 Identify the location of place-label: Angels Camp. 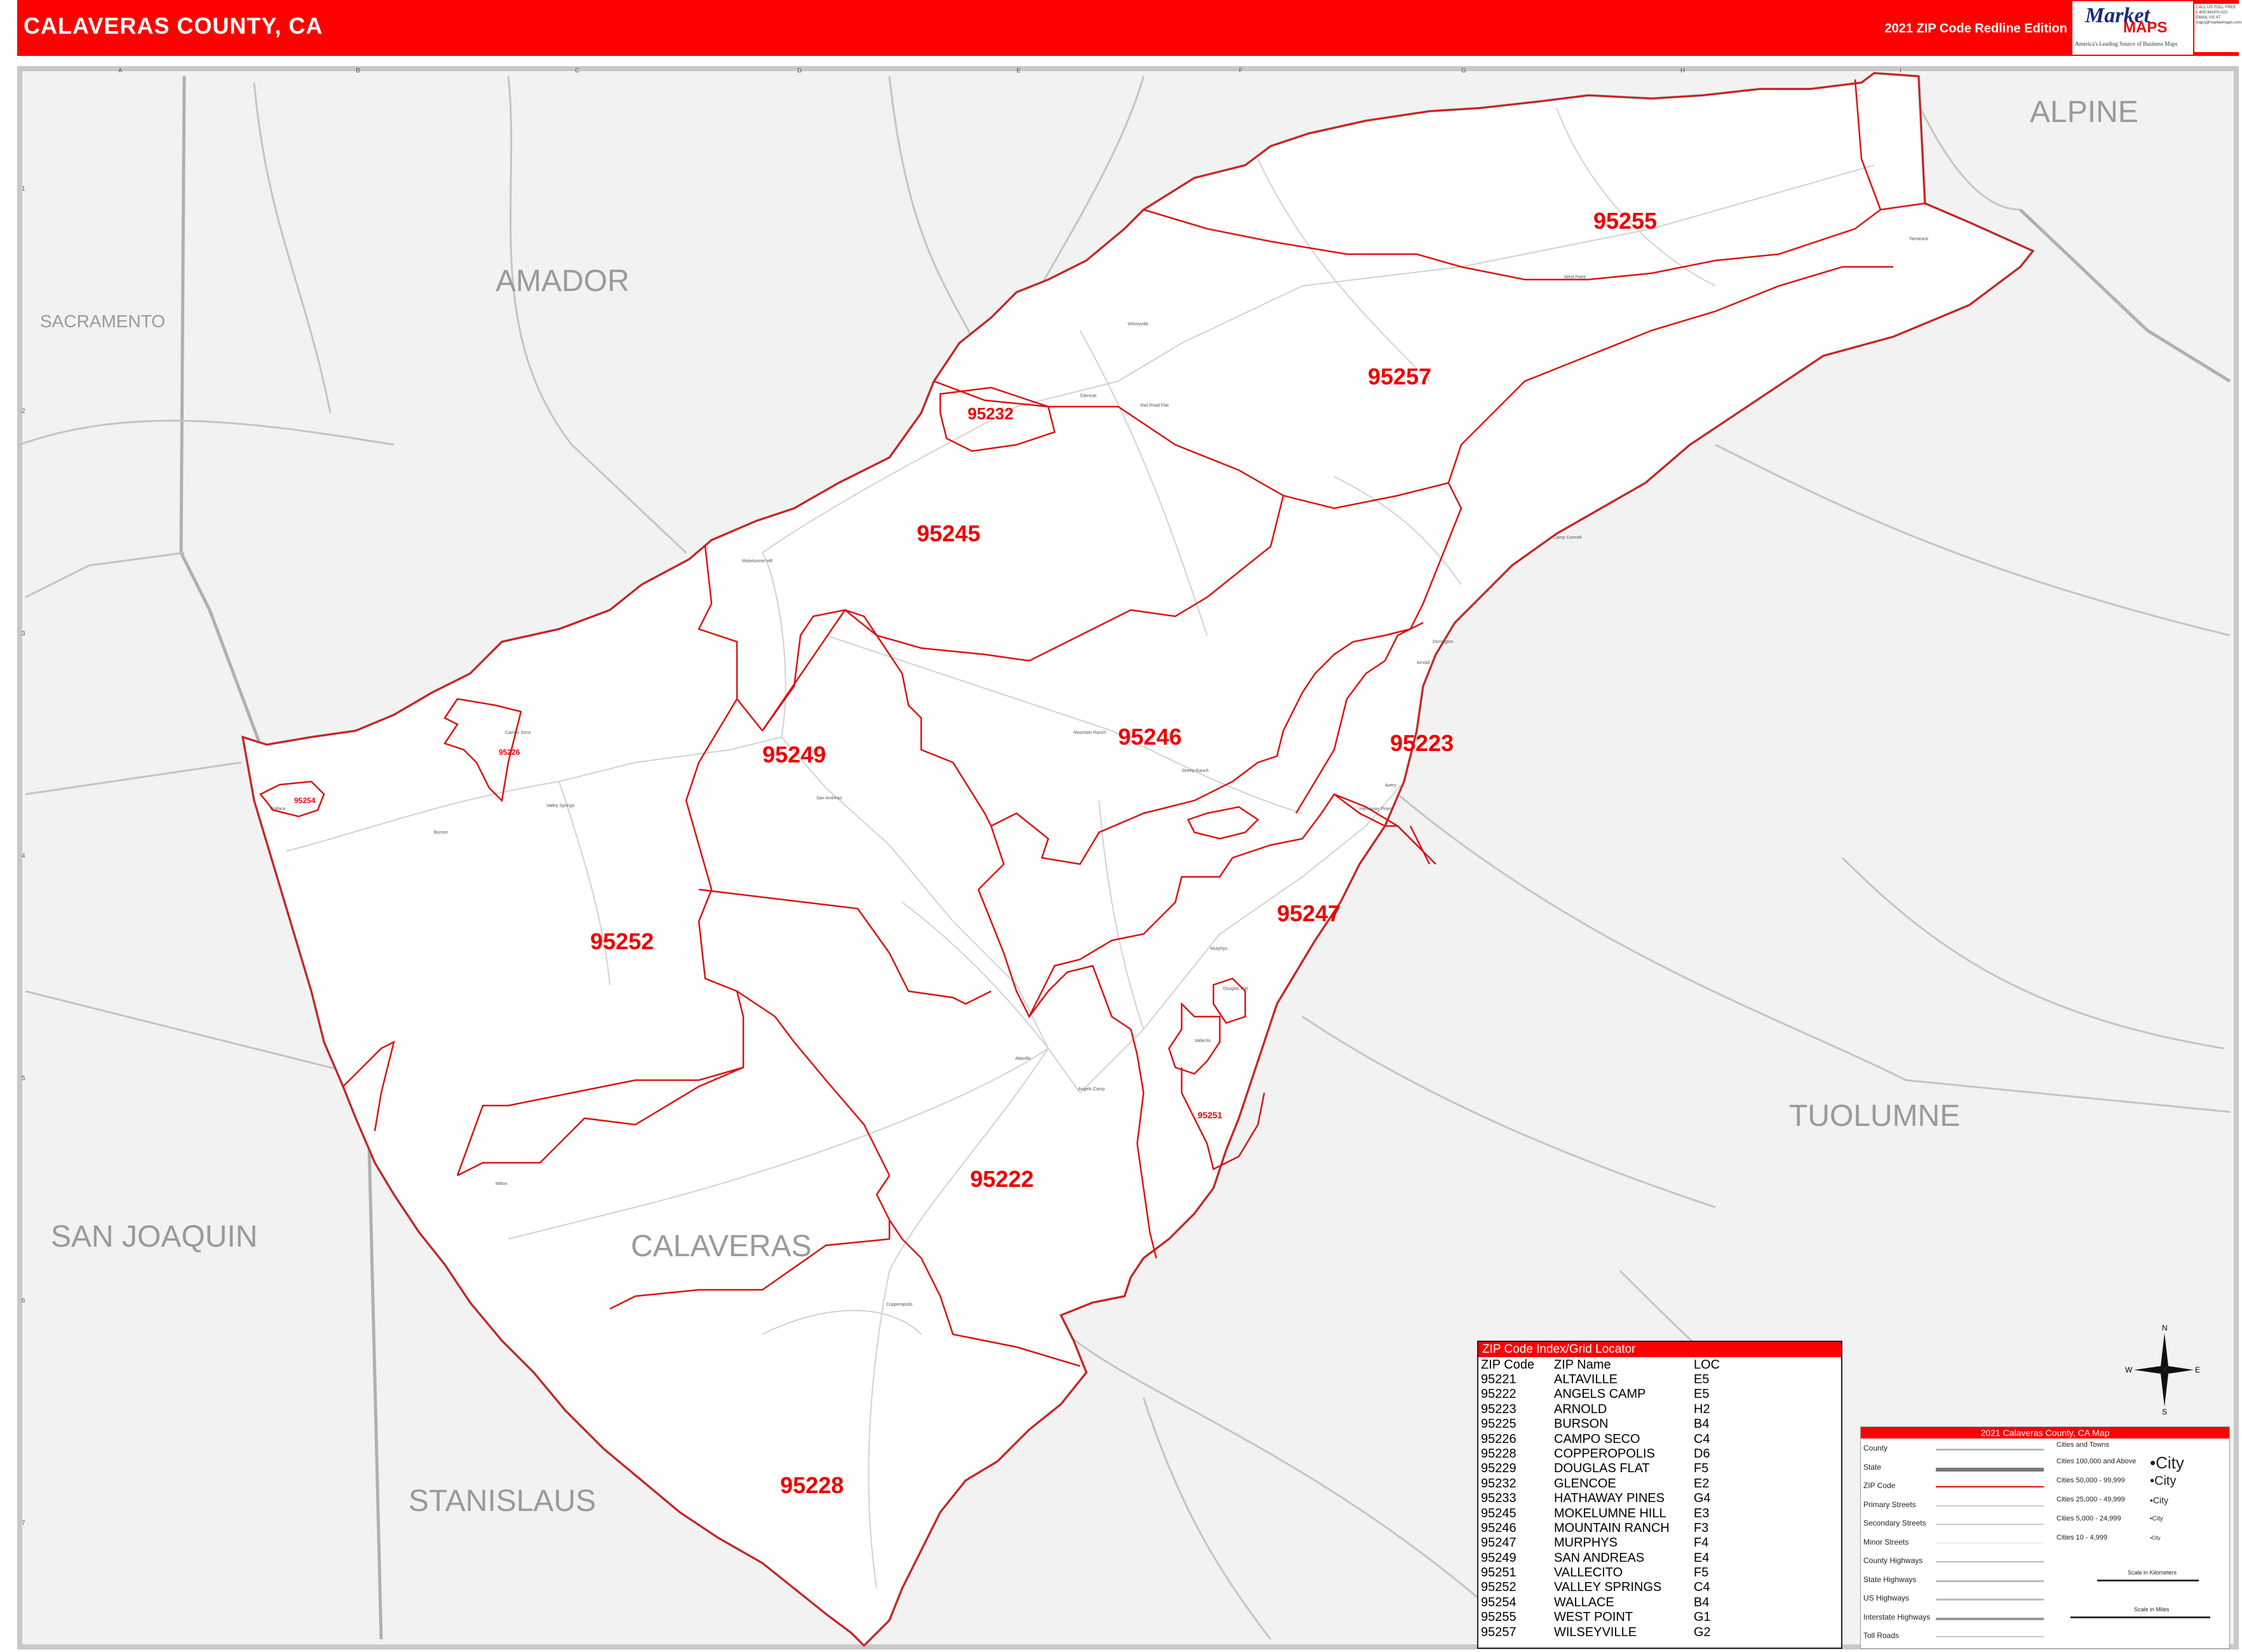
(1091, 1089).